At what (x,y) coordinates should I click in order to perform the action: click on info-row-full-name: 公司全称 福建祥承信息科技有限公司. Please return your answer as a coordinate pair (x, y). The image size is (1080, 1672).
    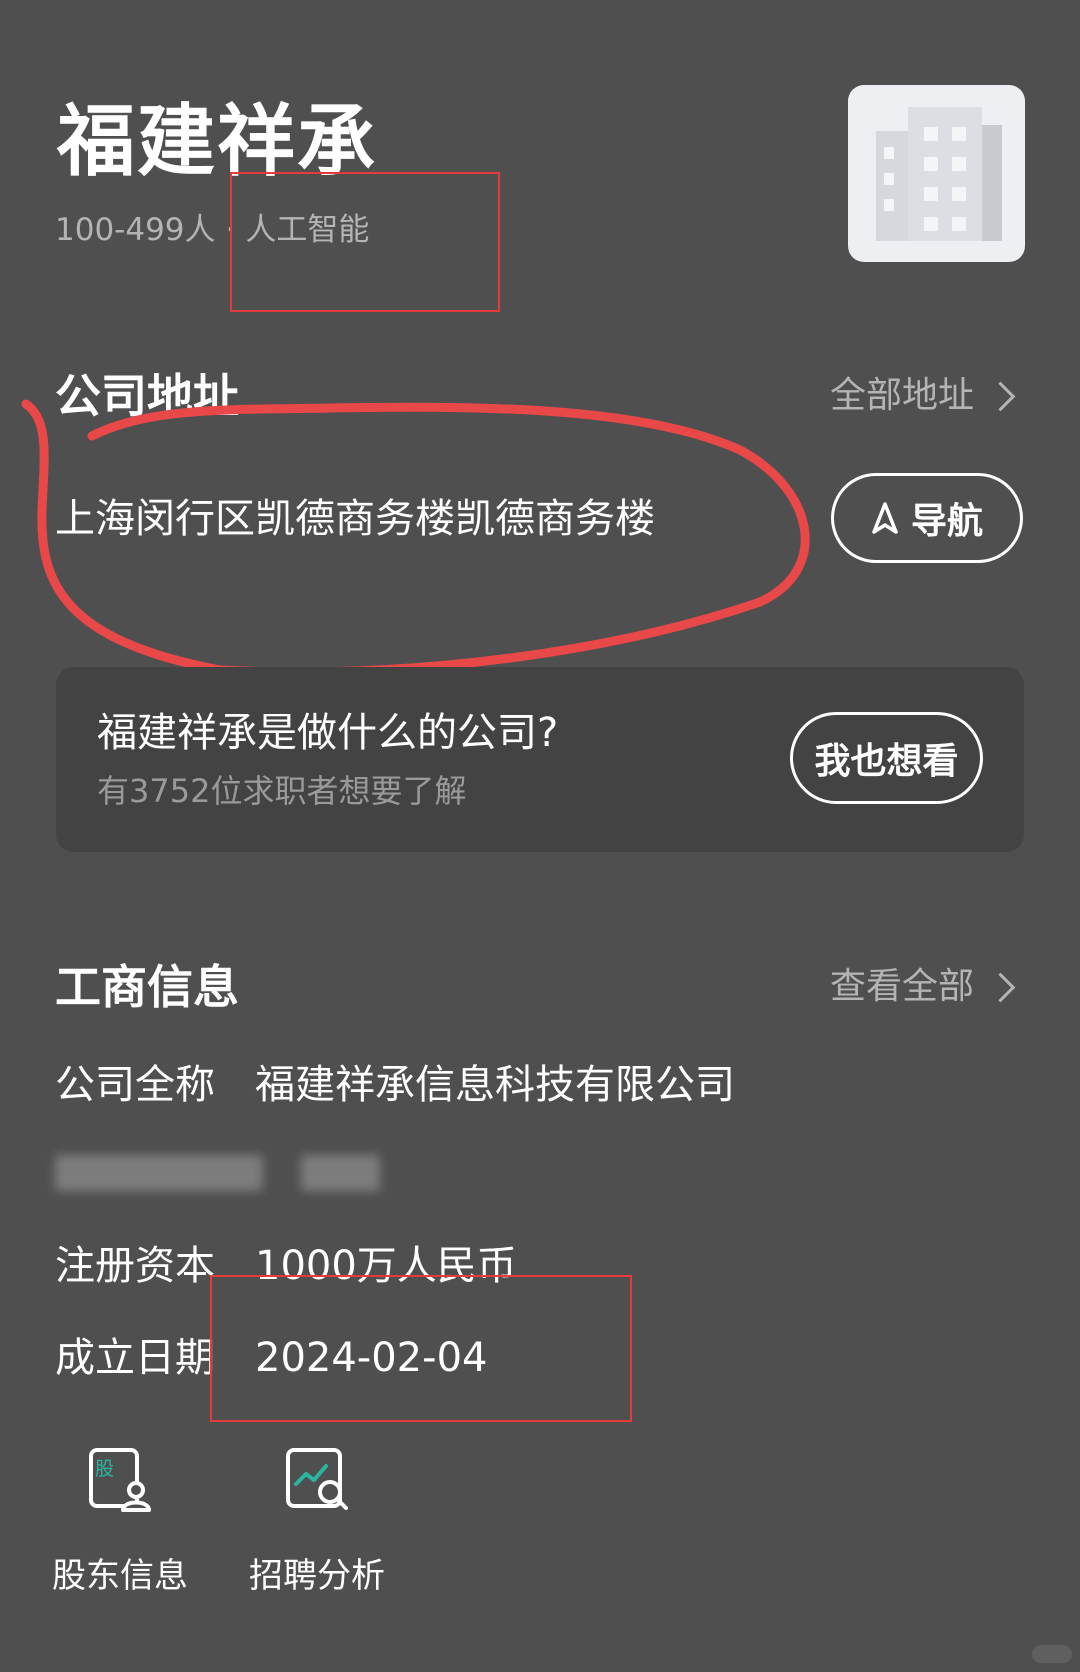
    Looking at the image, I should click on (395, 1085).